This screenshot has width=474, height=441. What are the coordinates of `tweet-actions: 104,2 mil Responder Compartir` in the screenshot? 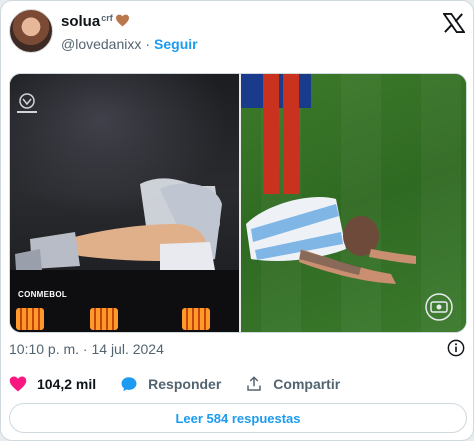 It's located at (186, 384).